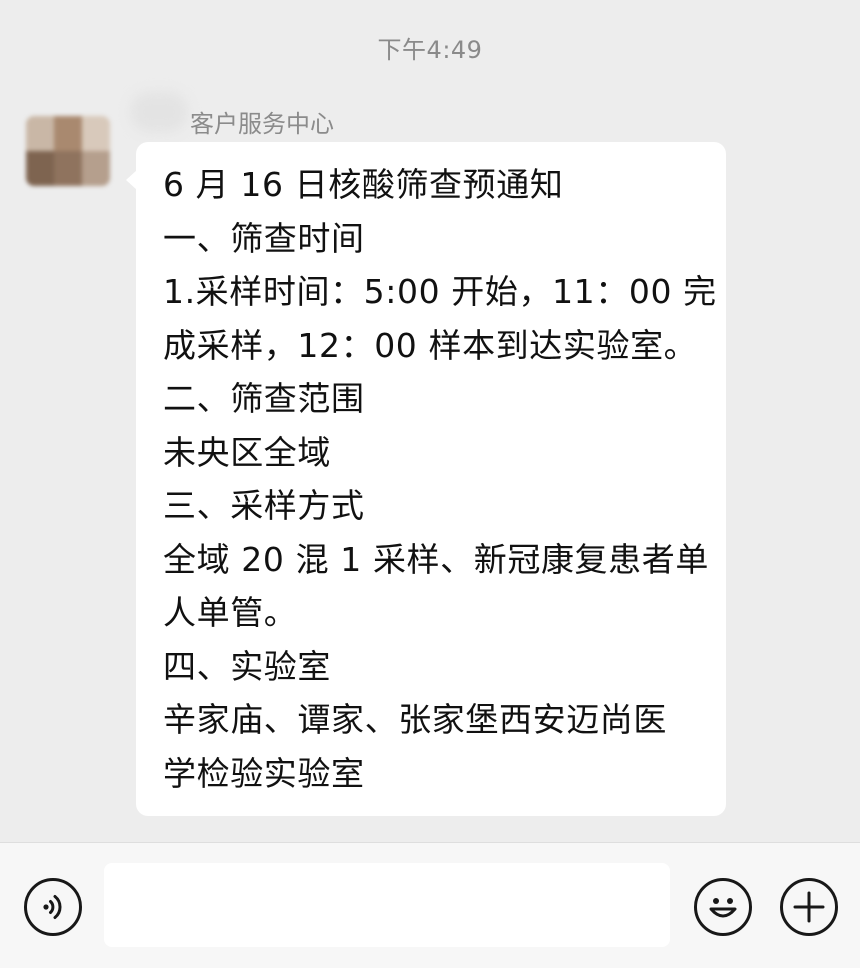 Image resolution: width=860 pixels, height=968 pixels. What do you see at coordinates (363, 184) in the screenshot?
I see `message-line: 6 月 16 日核酸筛查预通知` at bounding box center [363, 184].